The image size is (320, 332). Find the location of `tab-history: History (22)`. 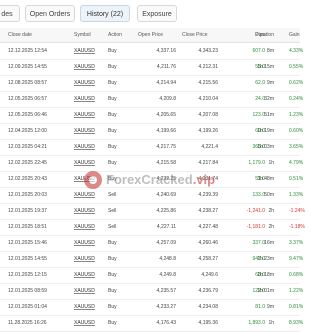

tab-history: History (22) is located at coordinates (105, 13).